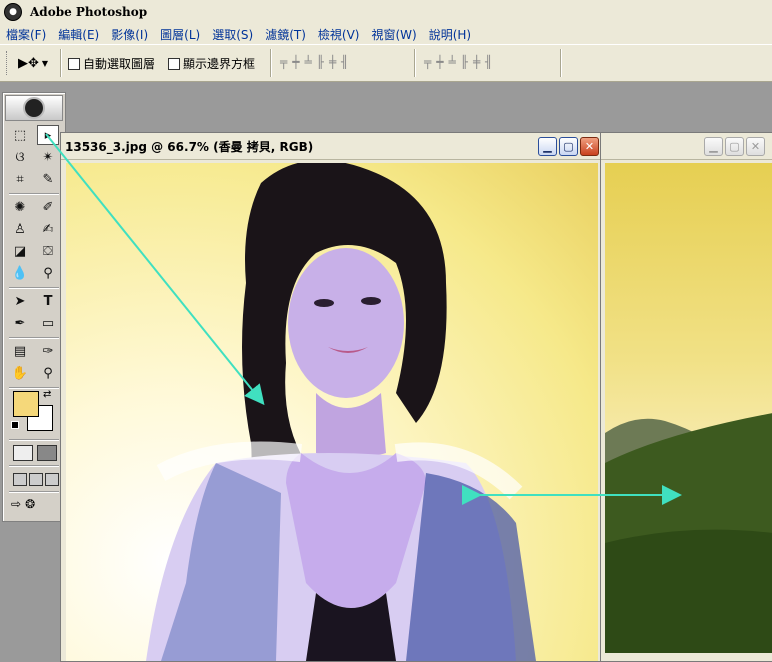  Describe the element at coordinates (30, 504) in the screenshot. I see `imageready-icon: ❂` at that location.